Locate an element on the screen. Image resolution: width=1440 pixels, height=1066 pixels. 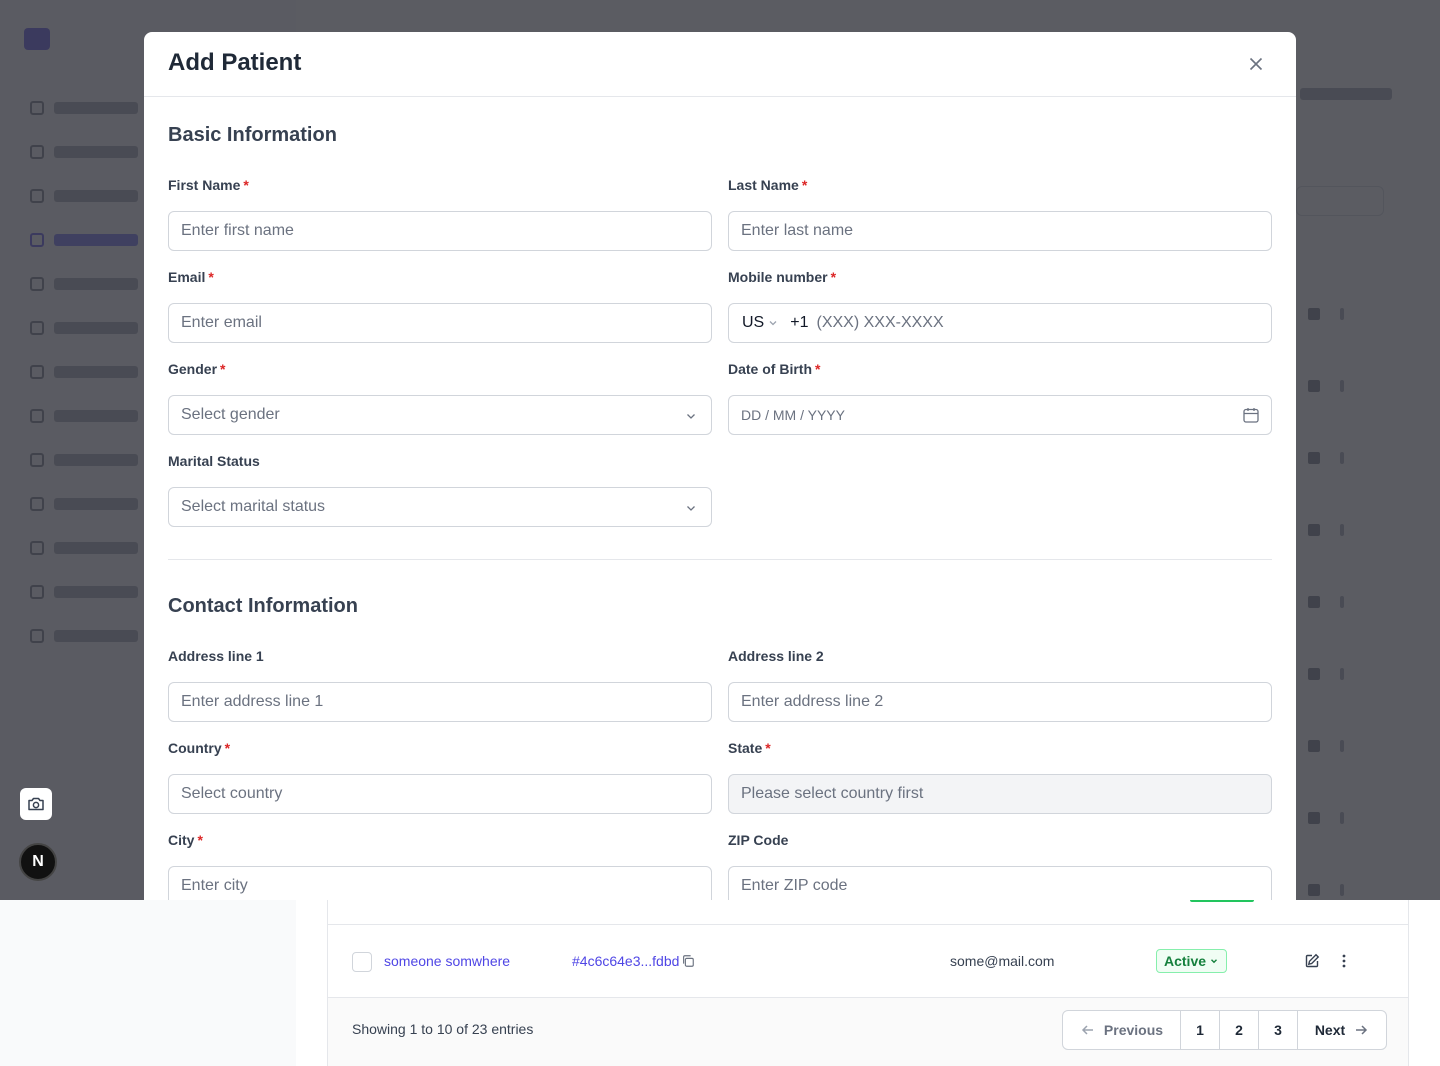
country-code-select: US is located at coordinates (760, 323).